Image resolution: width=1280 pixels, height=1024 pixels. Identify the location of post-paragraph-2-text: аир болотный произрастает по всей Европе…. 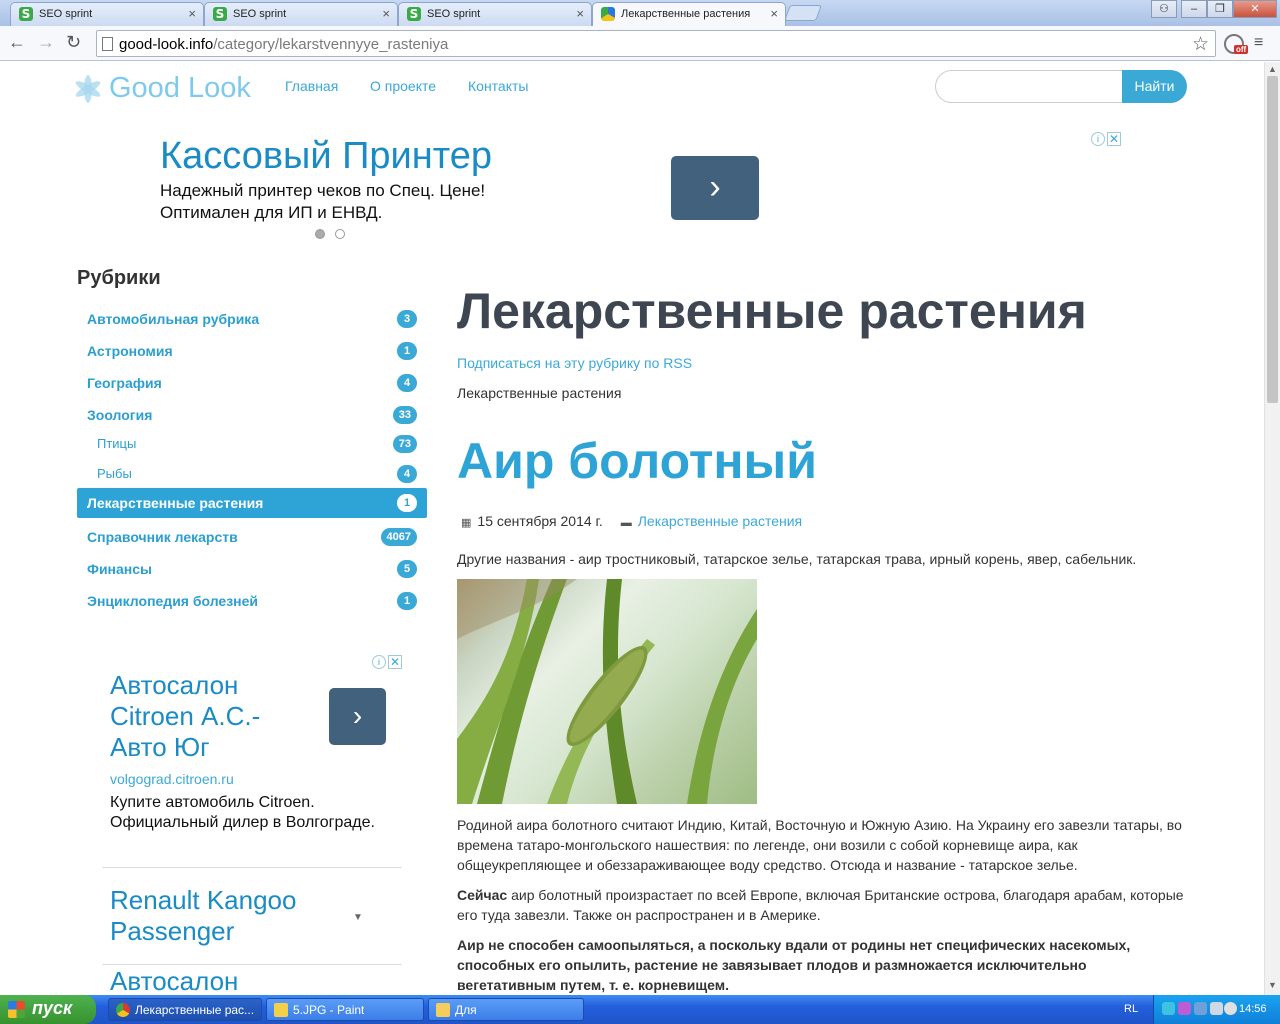
(820, 905).